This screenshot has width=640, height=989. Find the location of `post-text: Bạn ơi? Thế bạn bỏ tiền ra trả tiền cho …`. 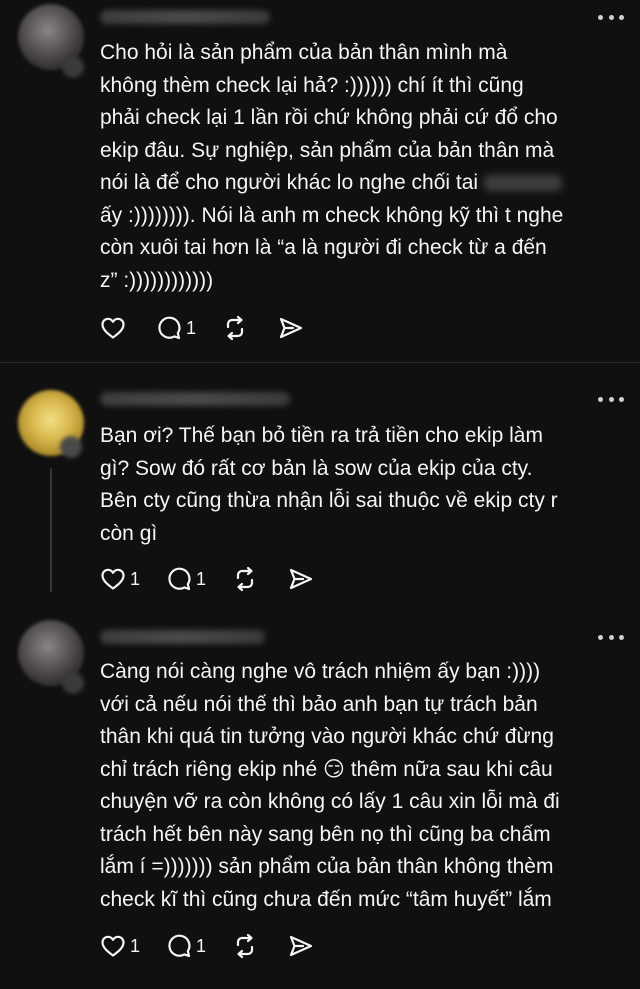

post-text: Bạn ơi? Thế bạn bỏ tiền ra trả tiền cho … is located at coordinates (329, 484).